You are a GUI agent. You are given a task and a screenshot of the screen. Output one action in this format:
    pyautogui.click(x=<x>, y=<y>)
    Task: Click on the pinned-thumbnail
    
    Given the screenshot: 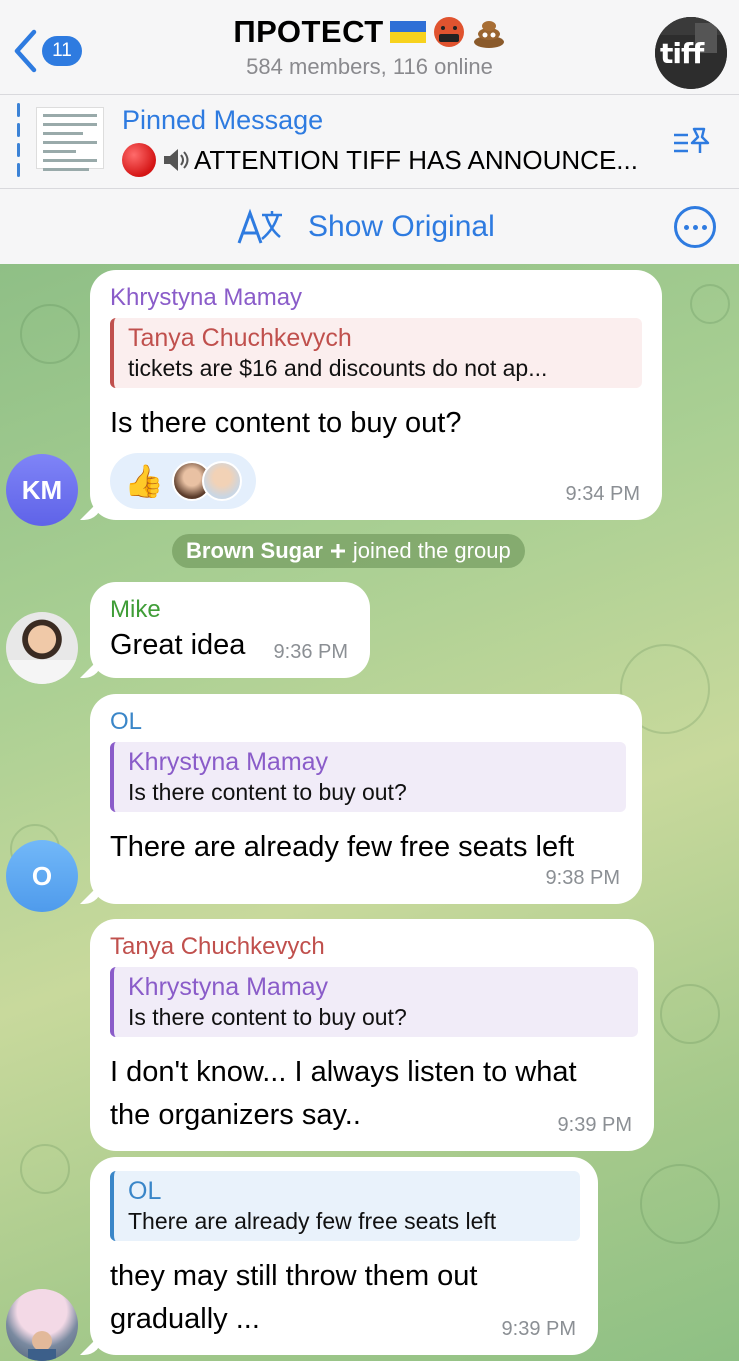 What is the action you would take?
    pyautogui.click(x=70, y=139)
    